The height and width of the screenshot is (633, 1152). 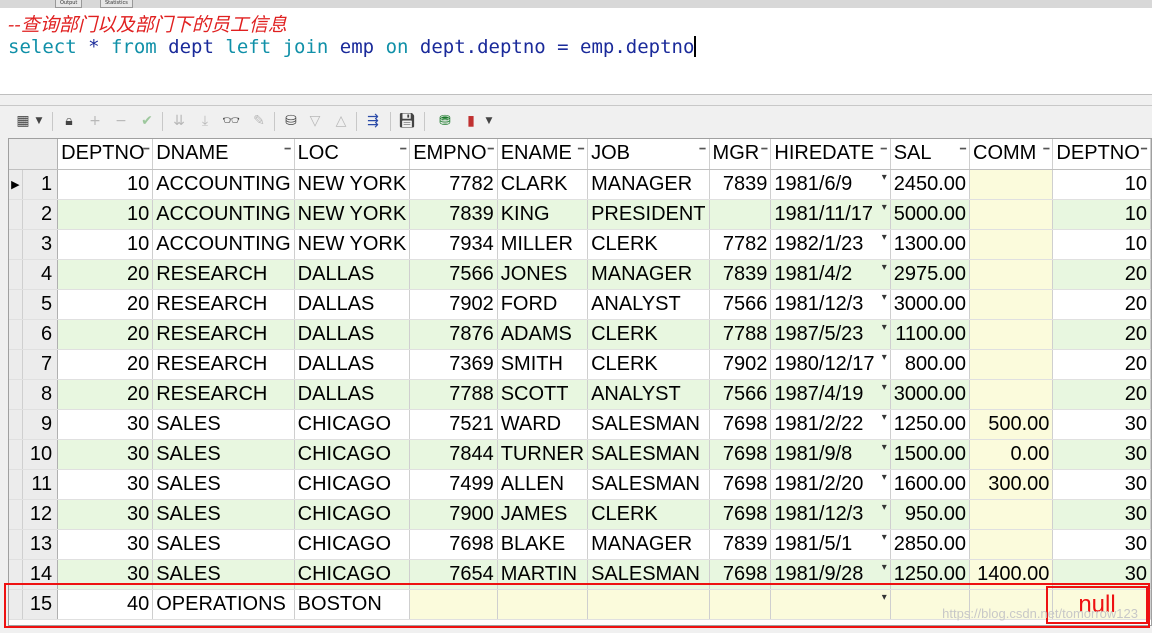 What do you see at coordinates (259, 121) in the screenshot?
I see `clear-icon: ✎` at bounding box center [259, 121].